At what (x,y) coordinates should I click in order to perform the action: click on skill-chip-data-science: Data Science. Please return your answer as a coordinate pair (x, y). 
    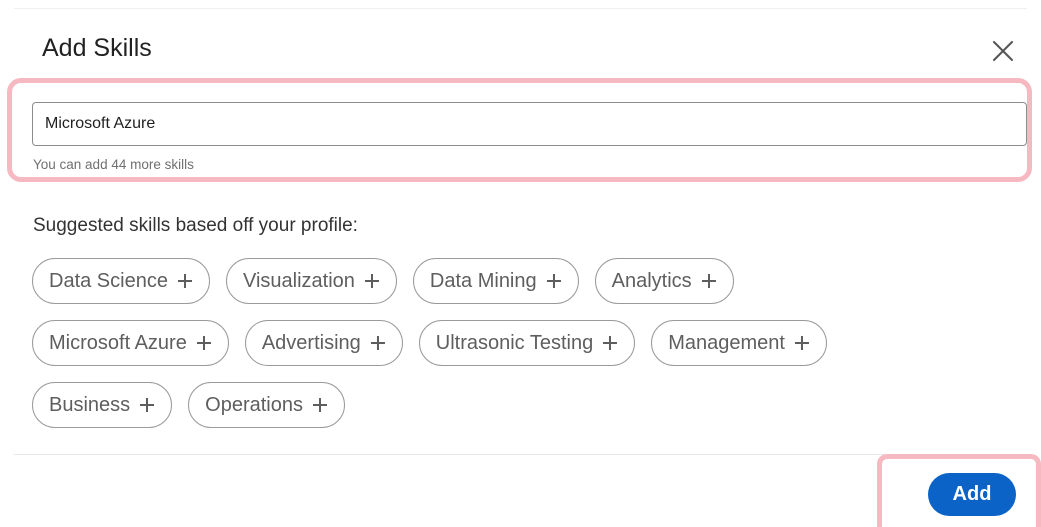
    Looking at the image, I should click on (121, 281).